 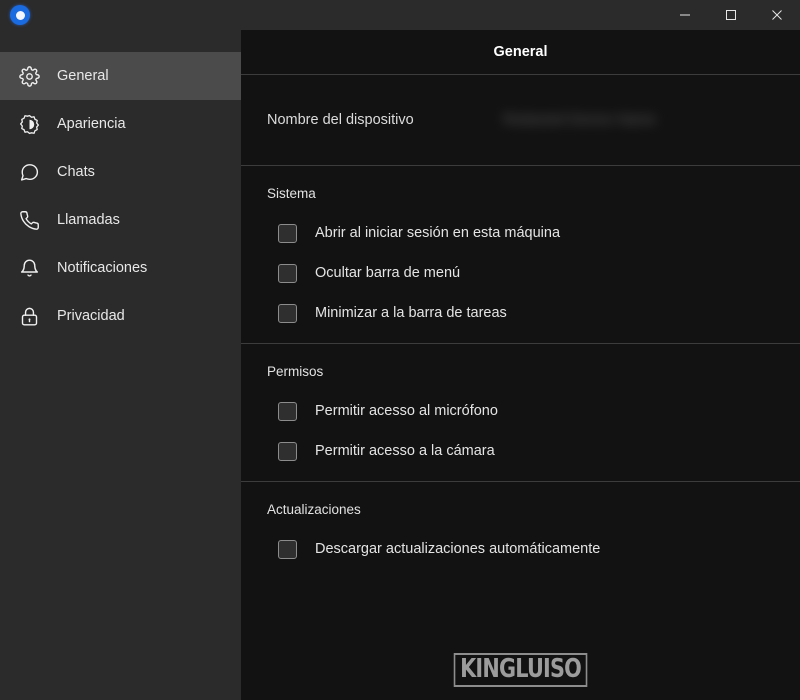 What do you see at coordinates (314, 509) in the screenshot?
I see `section-title: Actualizaciones` at bounding box center [314, 509].